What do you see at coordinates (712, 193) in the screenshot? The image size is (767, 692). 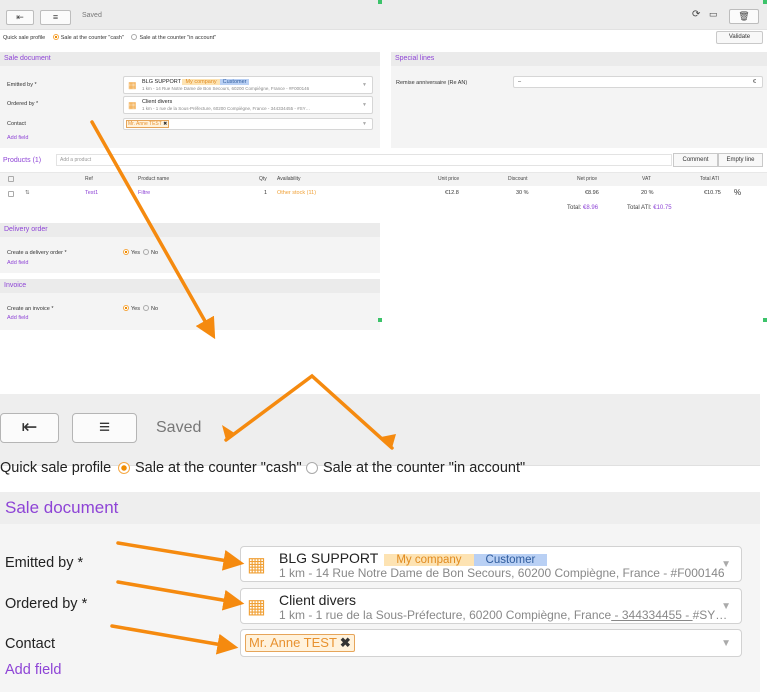 I see `row-total-ati: €10.75` at bounding box center [712, 193].